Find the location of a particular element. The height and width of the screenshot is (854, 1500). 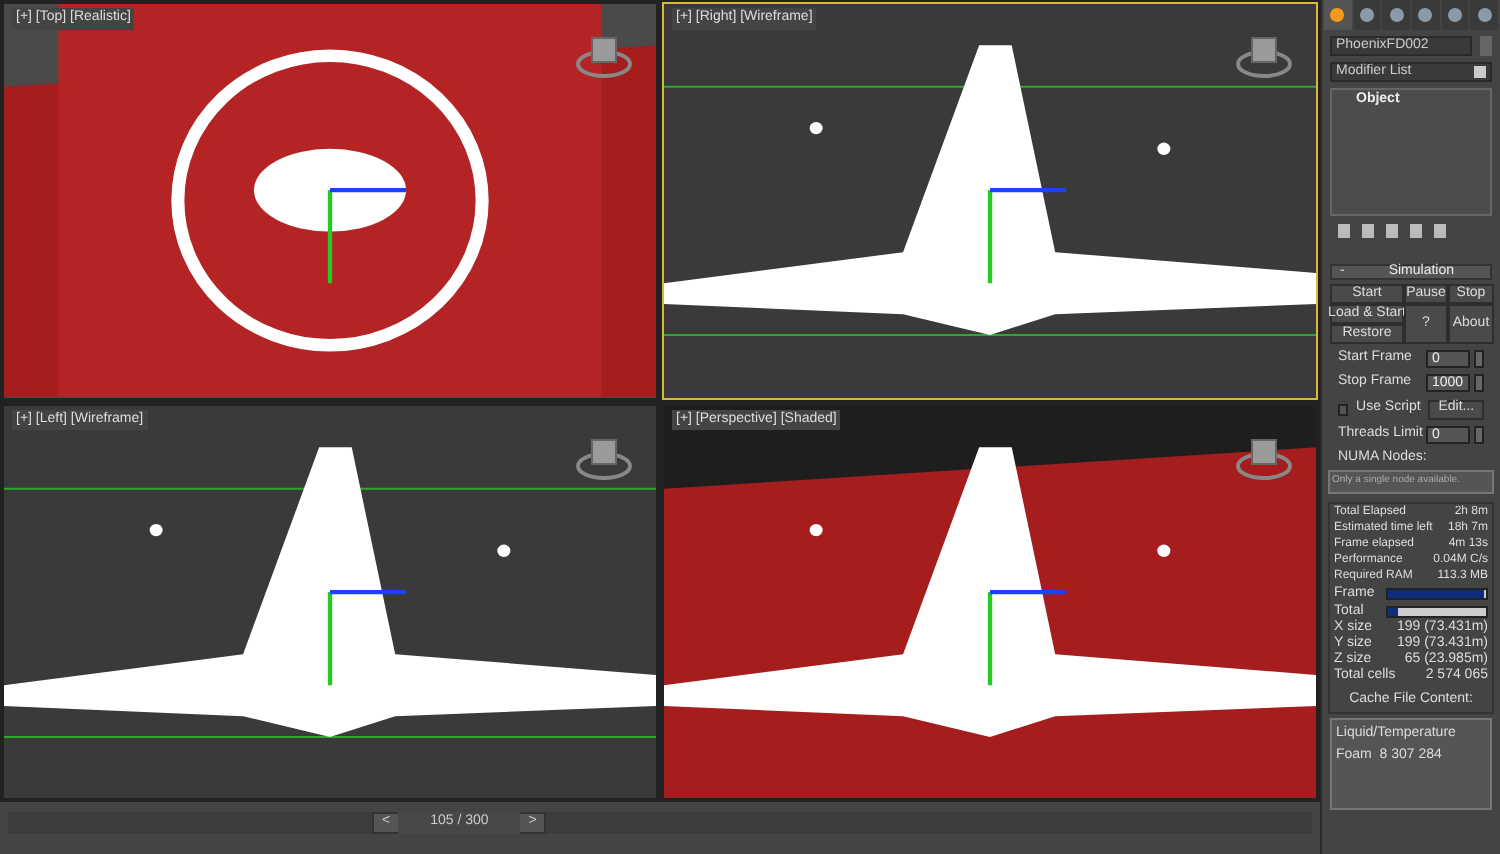

tab-icon is located at coordinates (1367, 15).